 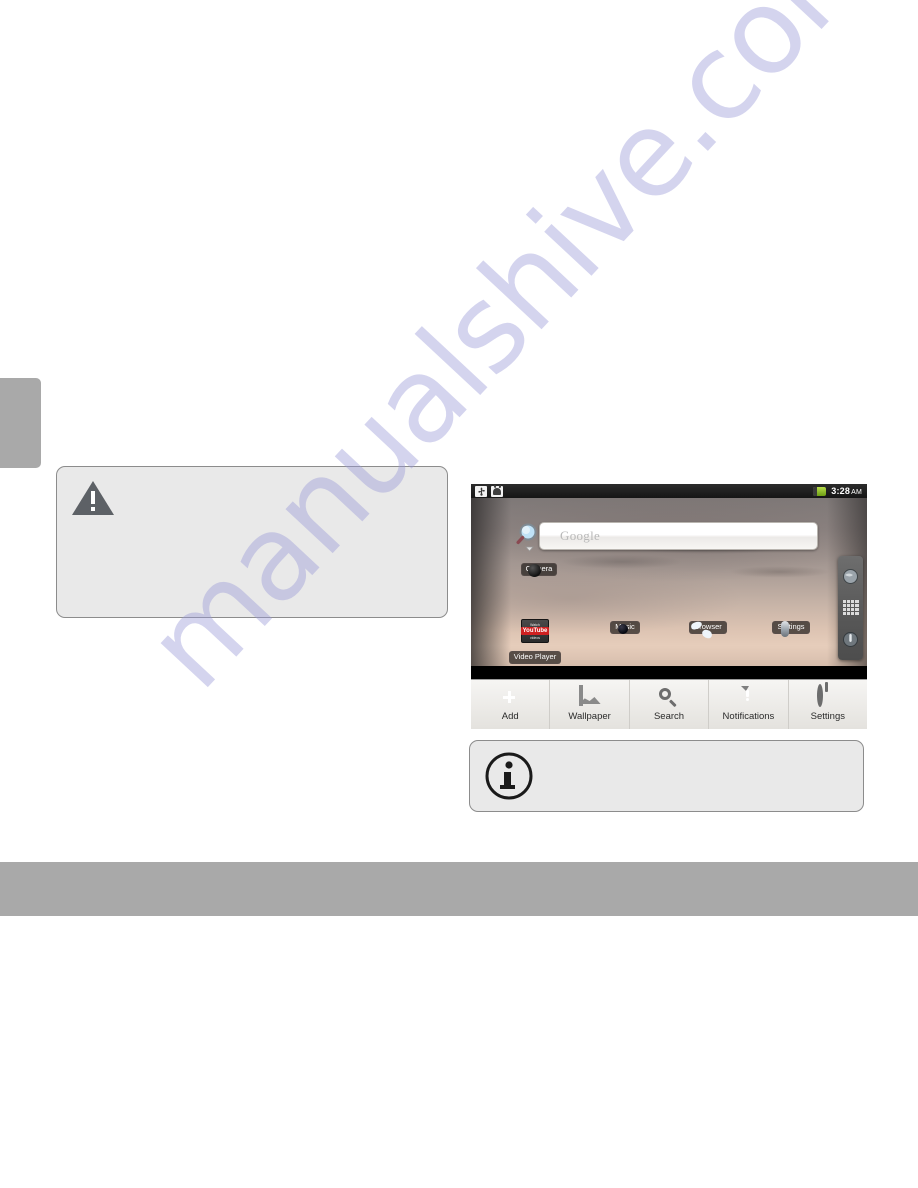 I want to click on wallpaper-icon, so click(x=589, y=697).